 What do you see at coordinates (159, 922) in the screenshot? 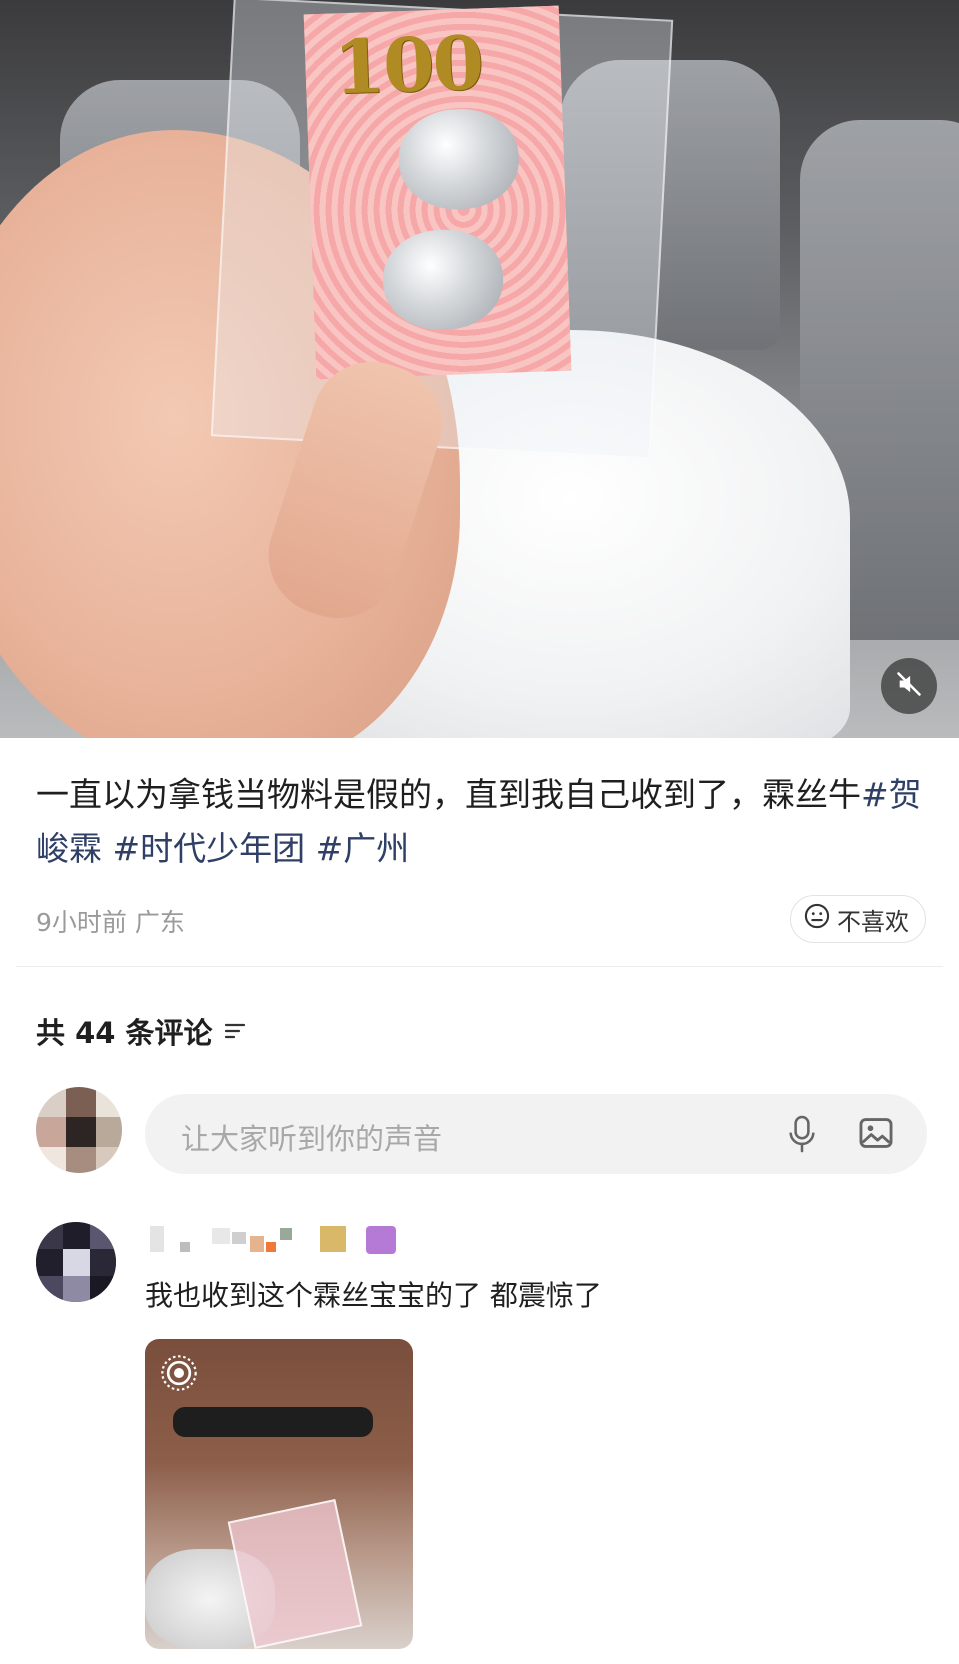
I see `post-location: 广东` at bounding box center [159, 922].